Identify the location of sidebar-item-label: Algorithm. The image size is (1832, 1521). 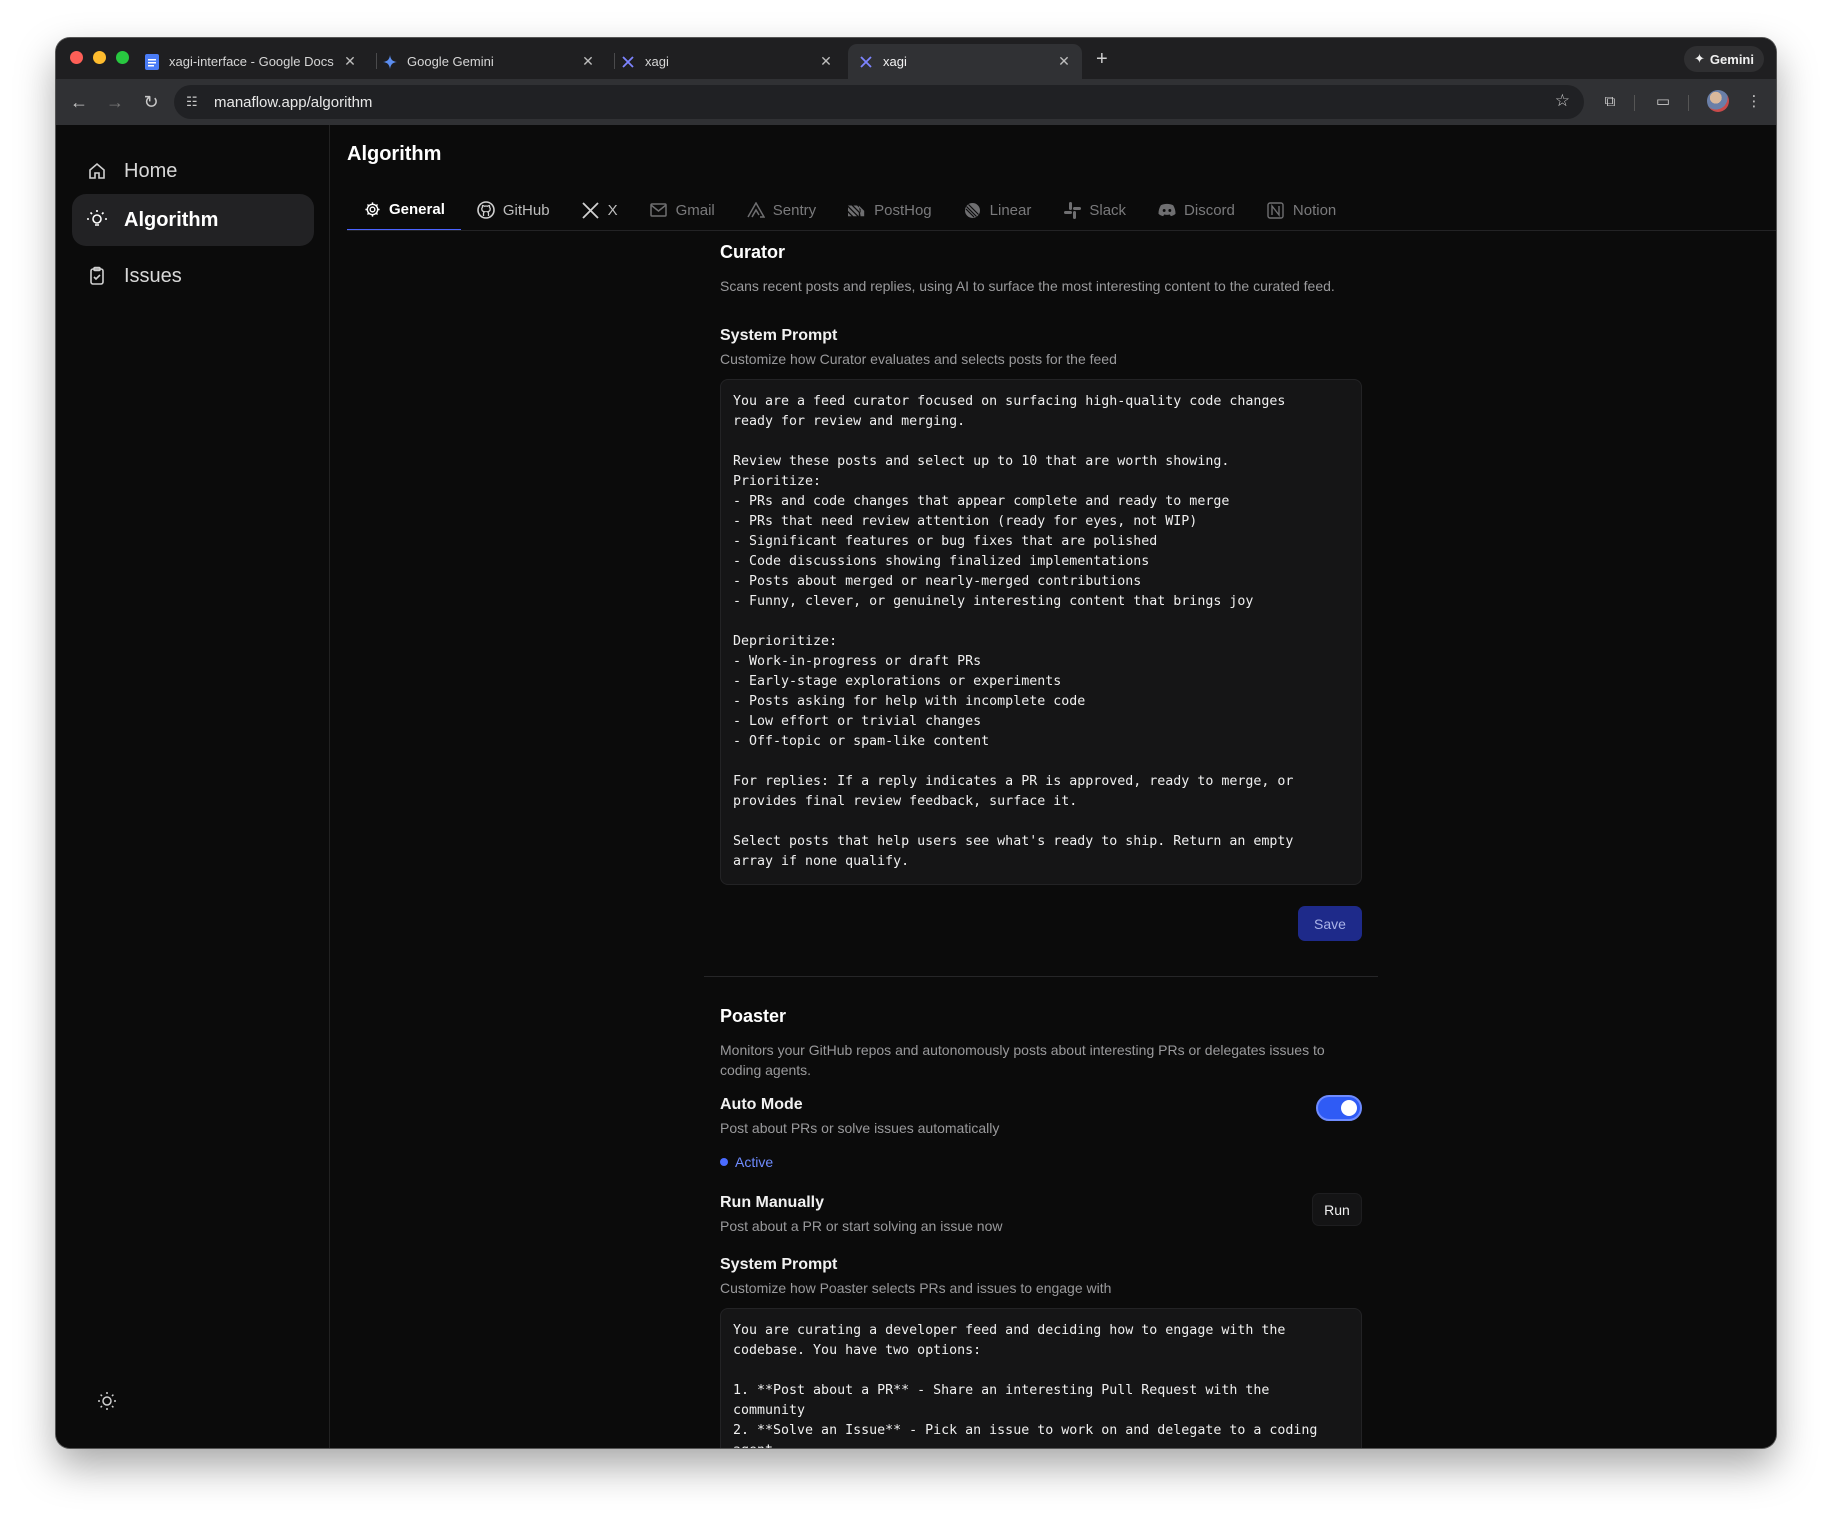
(171, 219).